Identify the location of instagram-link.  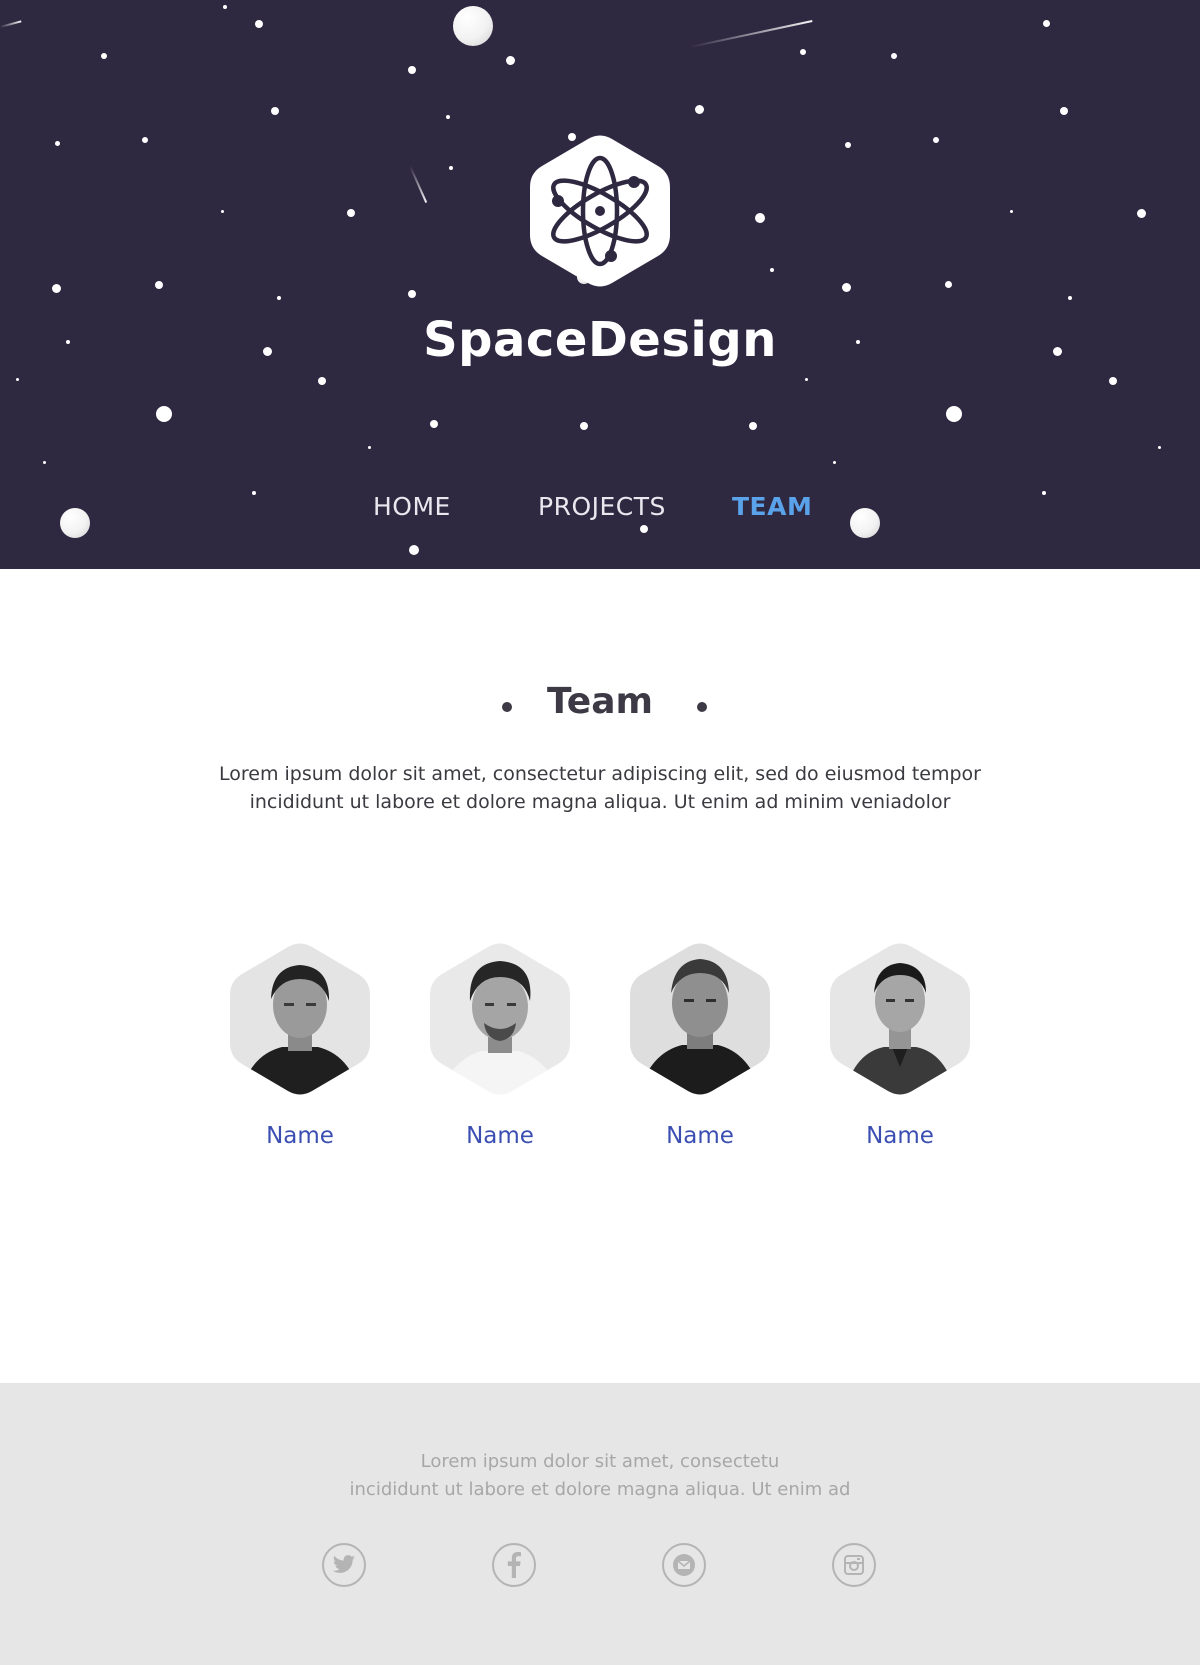
(854, 1565).